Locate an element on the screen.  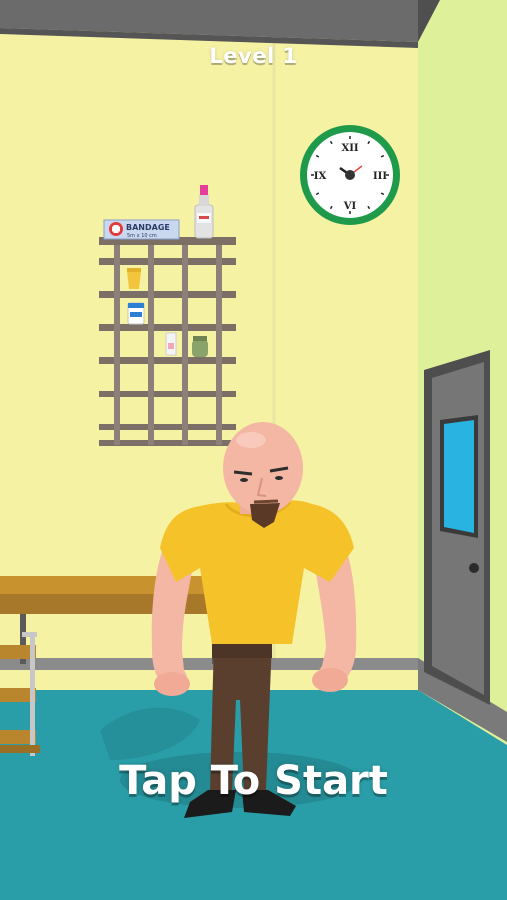
pill-bottle is located at coordinates (136, 313).